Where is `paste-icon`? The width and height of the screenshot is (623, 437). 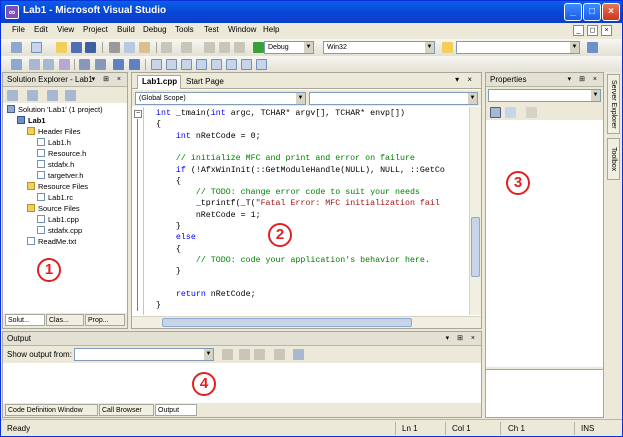
paste-icon is located at coordinates (144, 47).